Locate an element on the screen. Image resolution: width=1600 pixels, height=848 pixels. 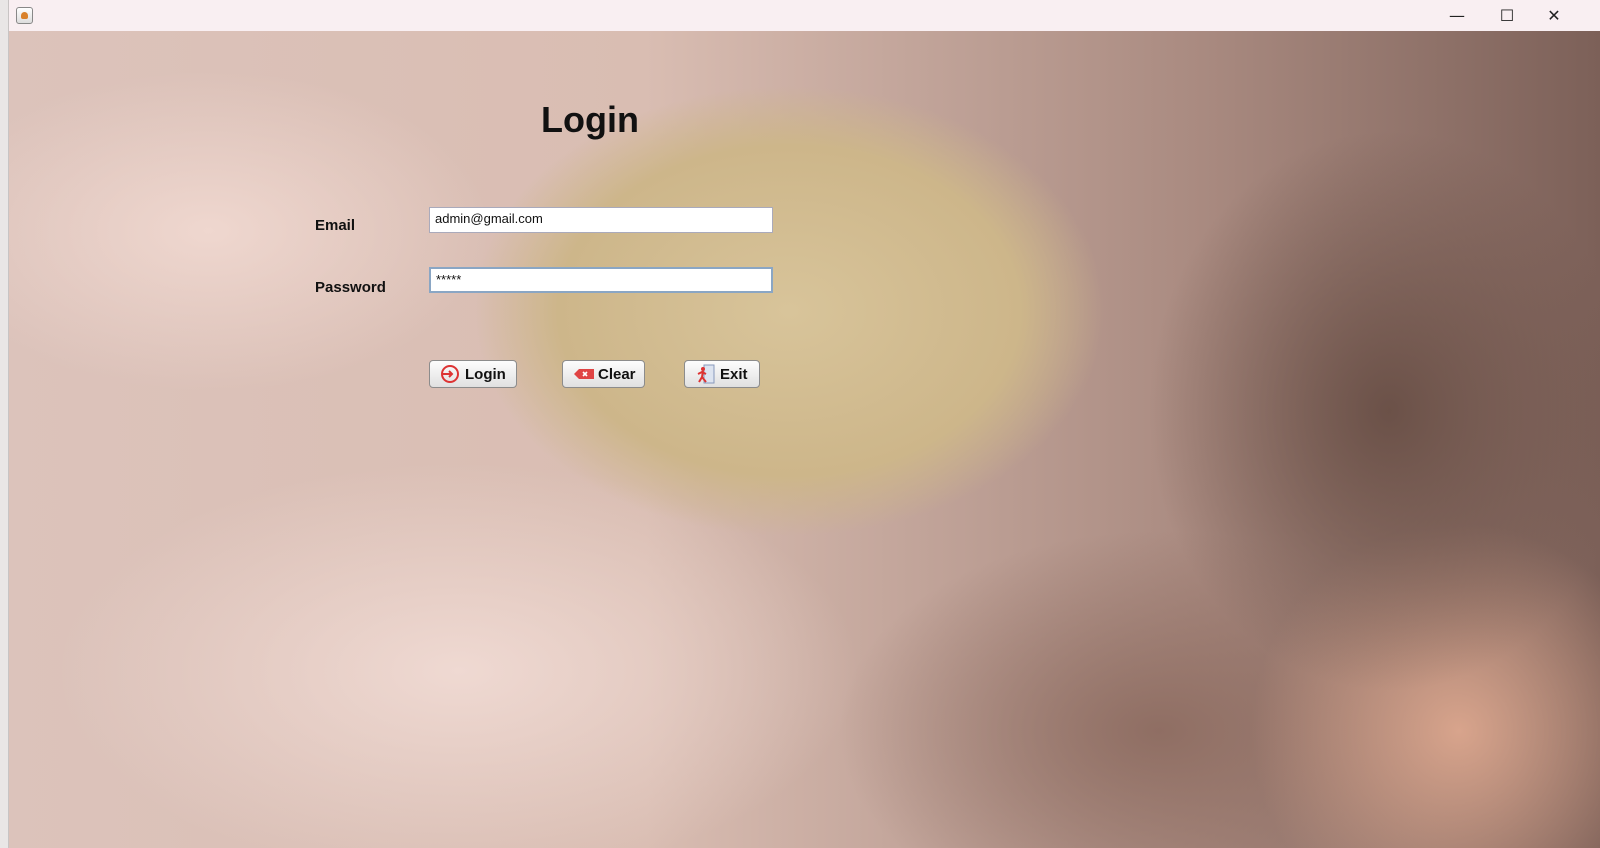
minimize-button: — is located at coordinates (1457, 15).